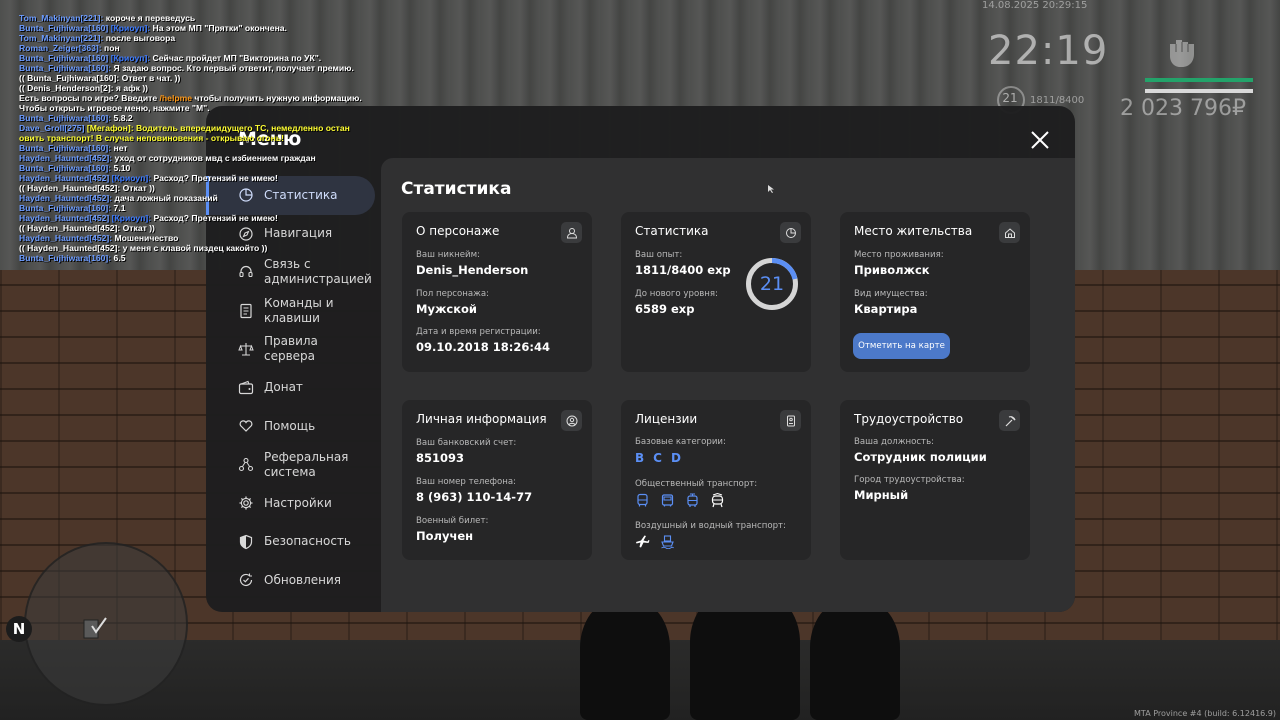  Describe the element at coordinates (466, 482) in the screenshot. I see `phone-label: Ваш номер телефона:` at that location.